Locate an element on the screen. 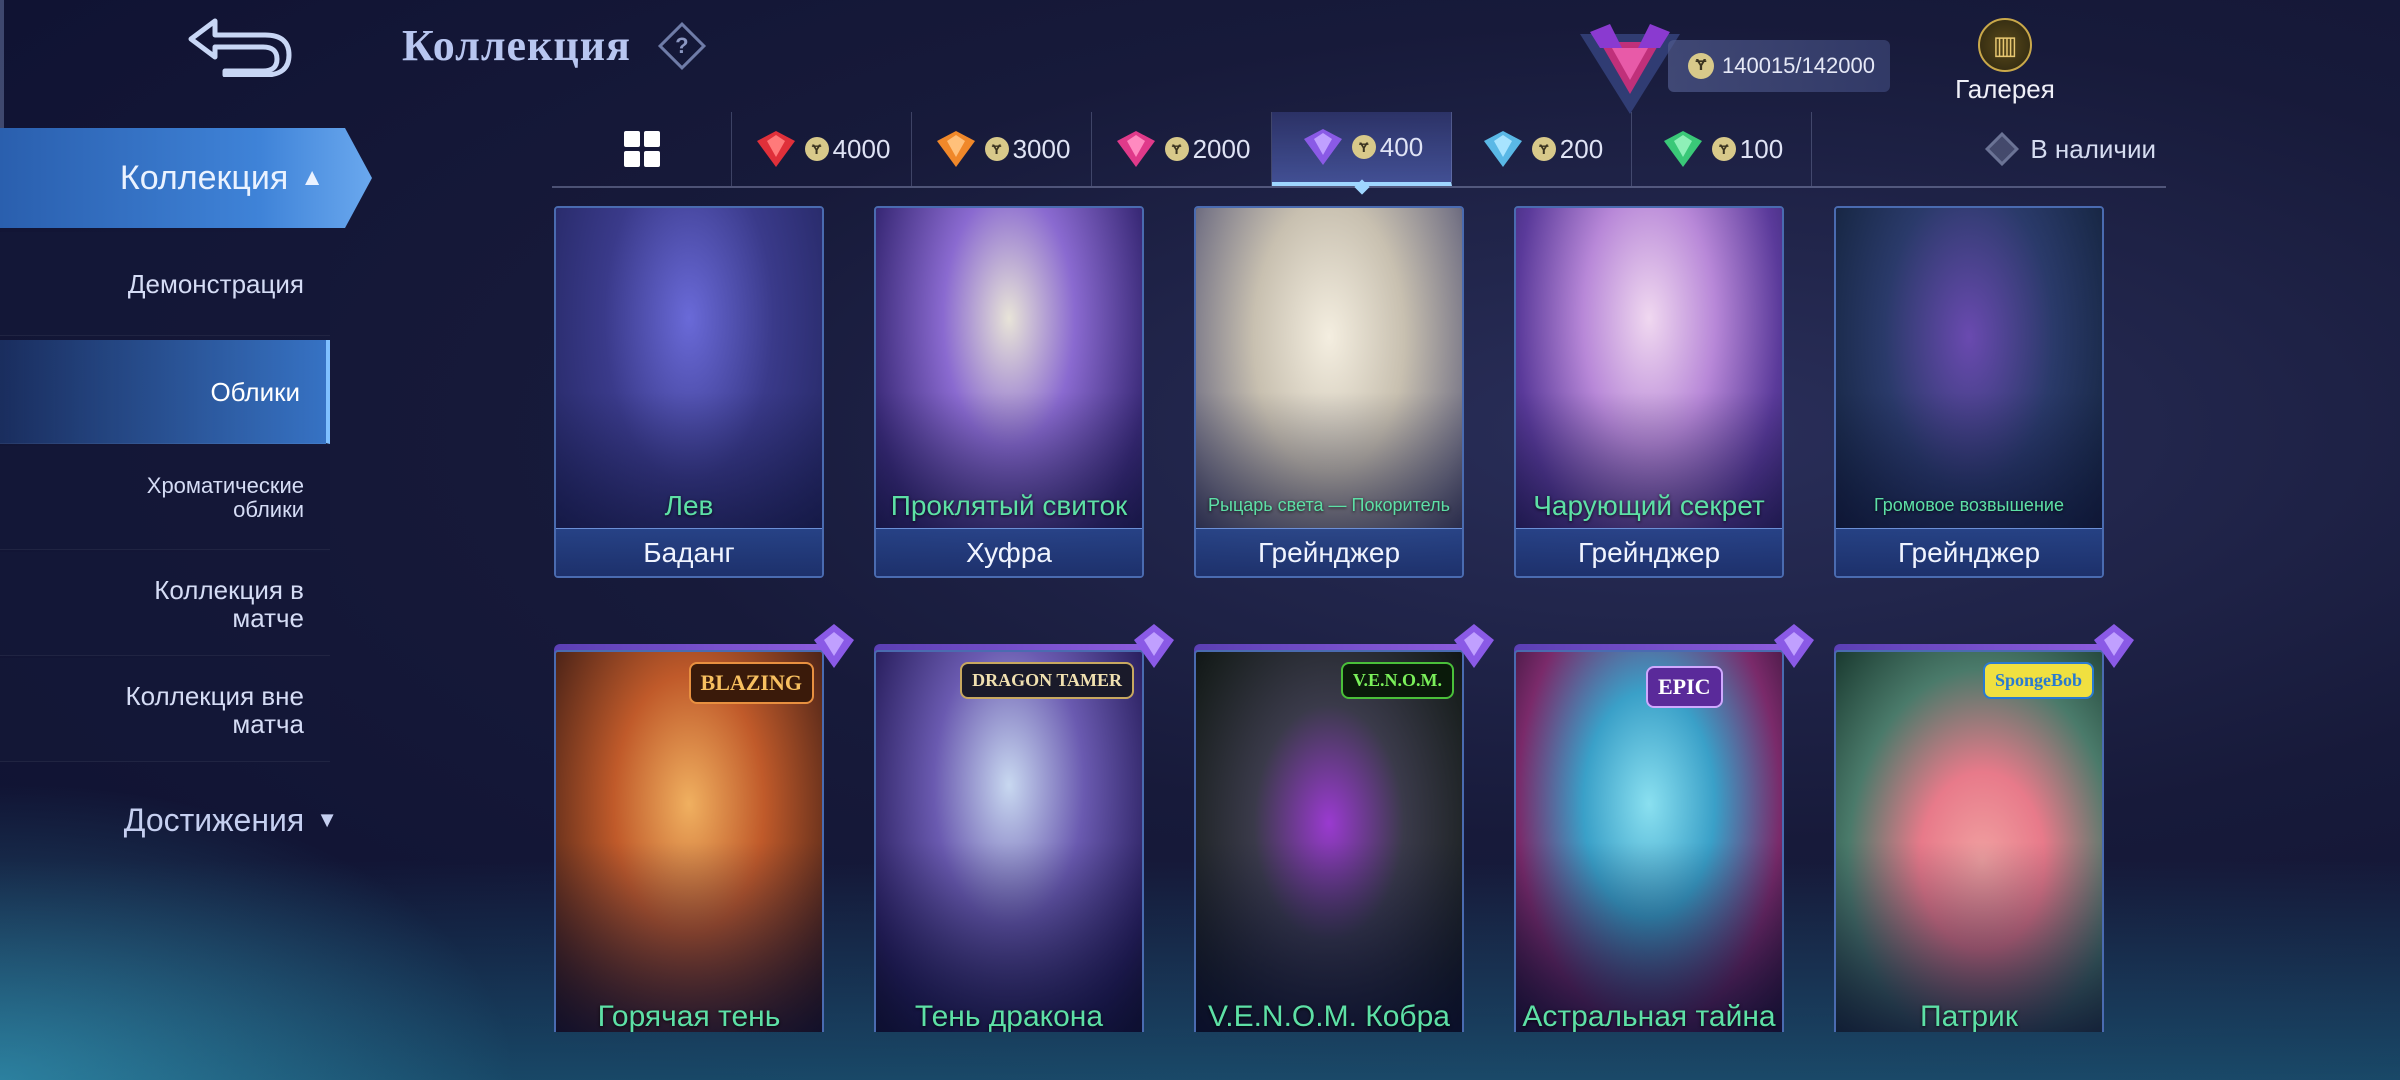 The image size is (2400, 1080). sidebar-item-chromatic: Хроматические облики is located at coordinates (165, 498).